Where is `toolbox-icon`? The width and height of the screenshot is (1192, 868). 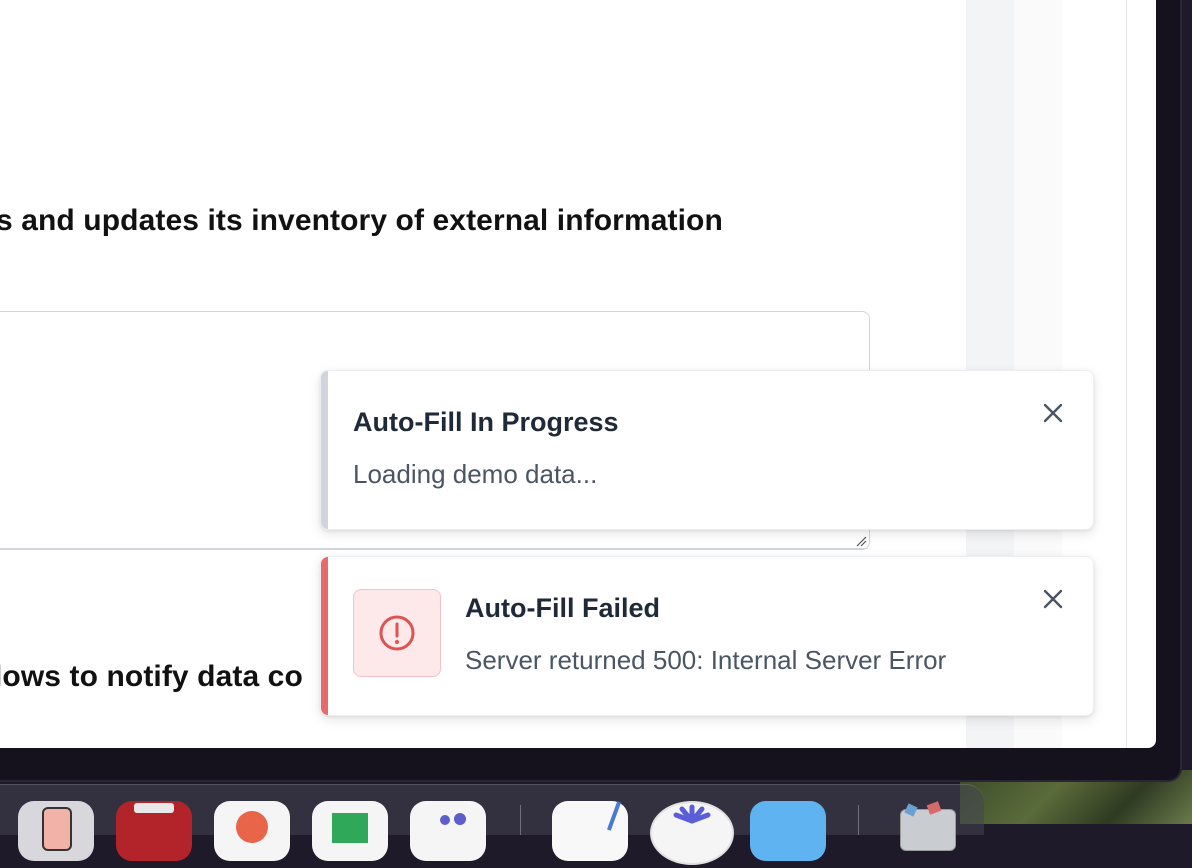 toolbox-icon is located at coordinates (154, 831).